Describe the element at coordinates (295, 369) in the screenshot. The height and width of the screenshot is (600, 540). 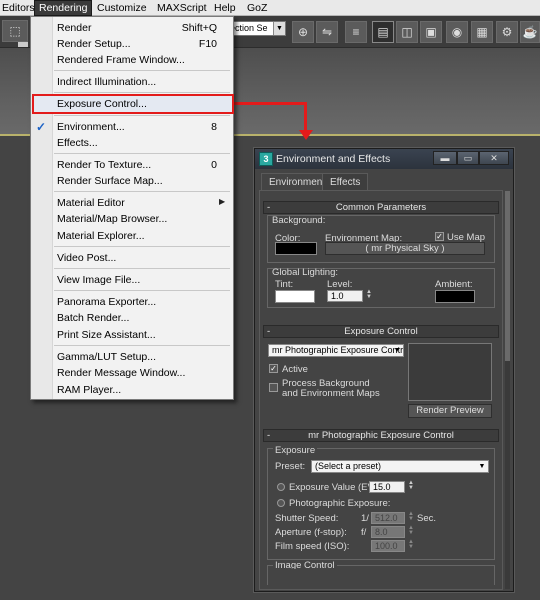
I see `active-label: Active` at that location.